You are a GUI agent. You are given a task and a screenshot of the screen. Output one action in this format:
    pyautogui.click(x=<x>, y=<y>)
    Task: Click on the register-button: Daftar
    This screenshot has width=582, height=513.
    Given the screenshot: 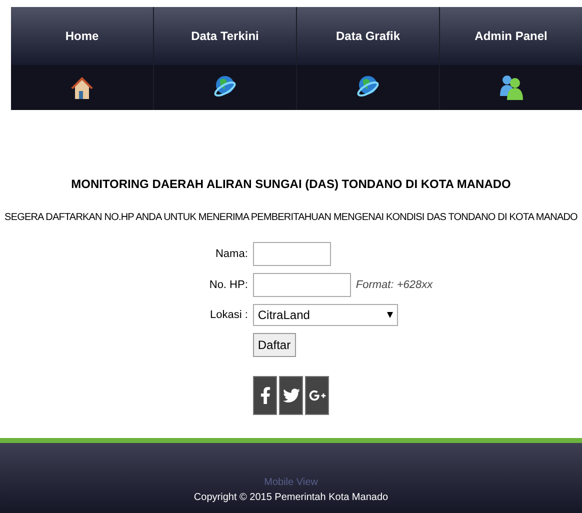 What is the action you would take?
    pyautogui.click(x=274, y=345)
    